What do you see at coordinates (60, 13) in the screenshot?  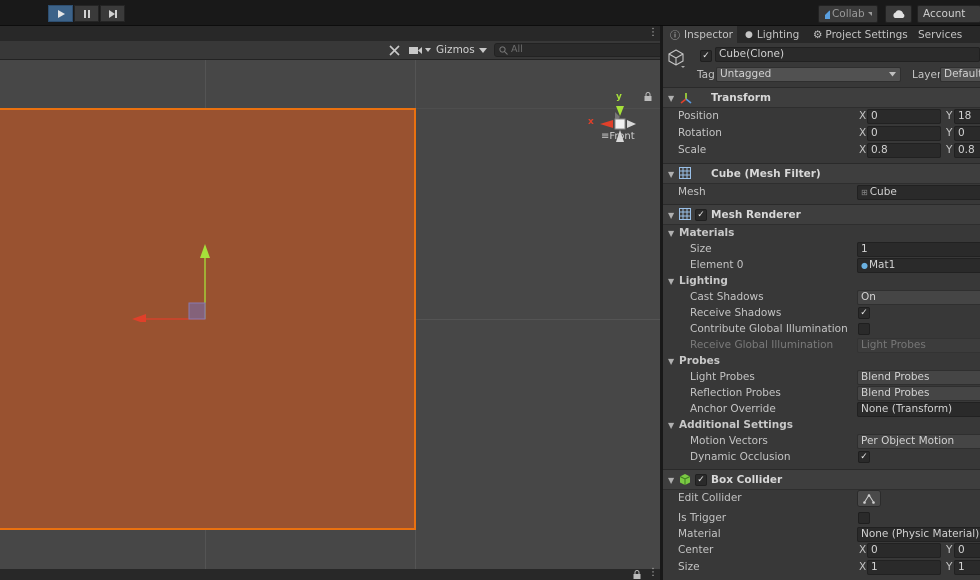 I see `play-button` at bounding box center [60, 13].